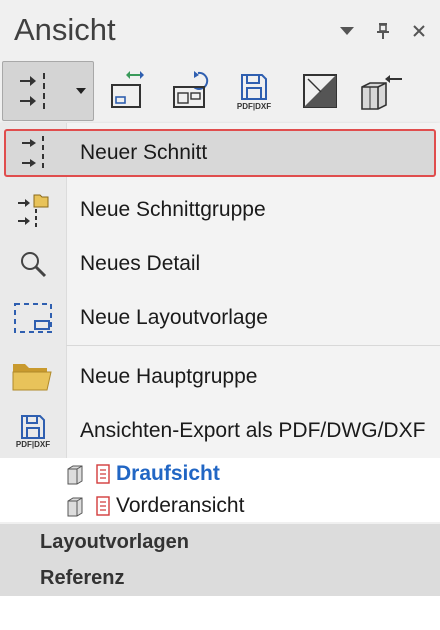  I want to click on group-label: Layoutvorlagen, so click(114, 542).